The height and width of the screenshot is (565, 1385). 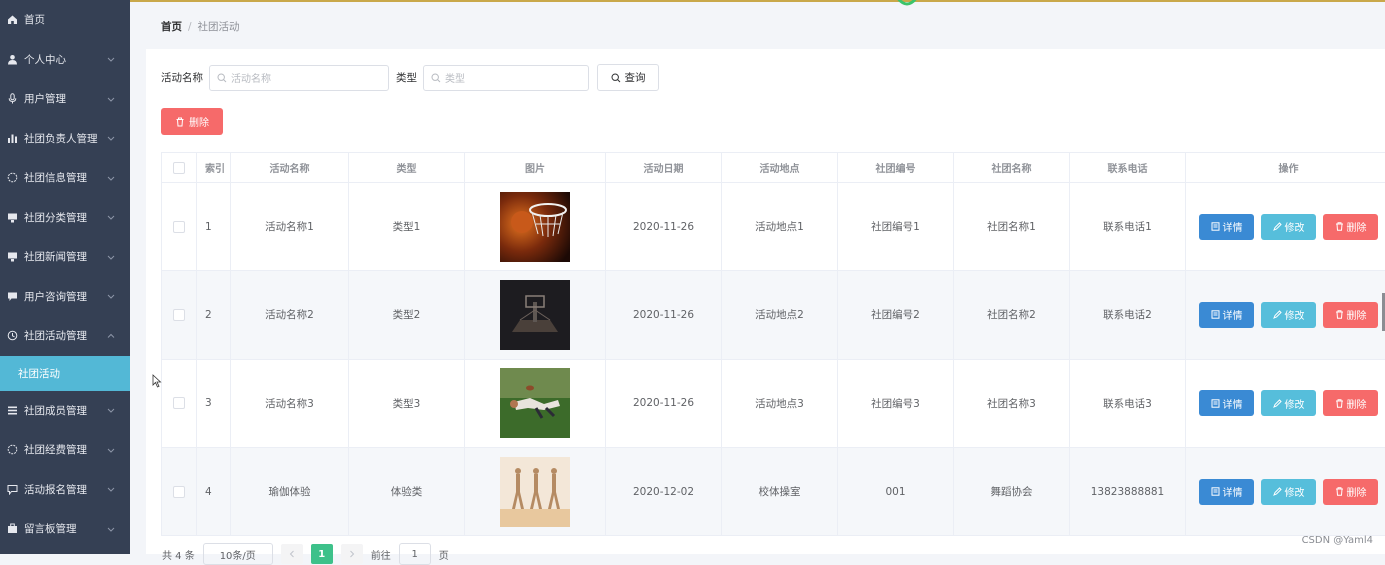 I want to click on cell-activity-name: 瑜伽体验, so click(x=290, y=491).